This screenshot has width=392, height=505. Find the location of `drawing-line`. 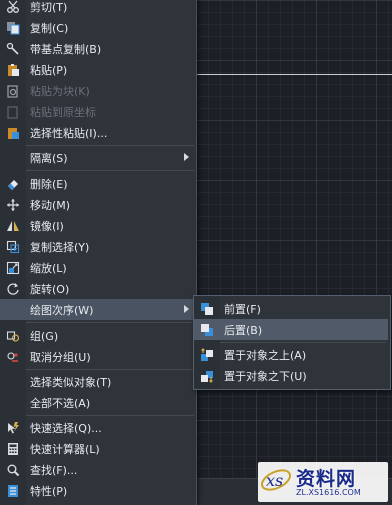

drawing-line is located at coordinates (294, 74).